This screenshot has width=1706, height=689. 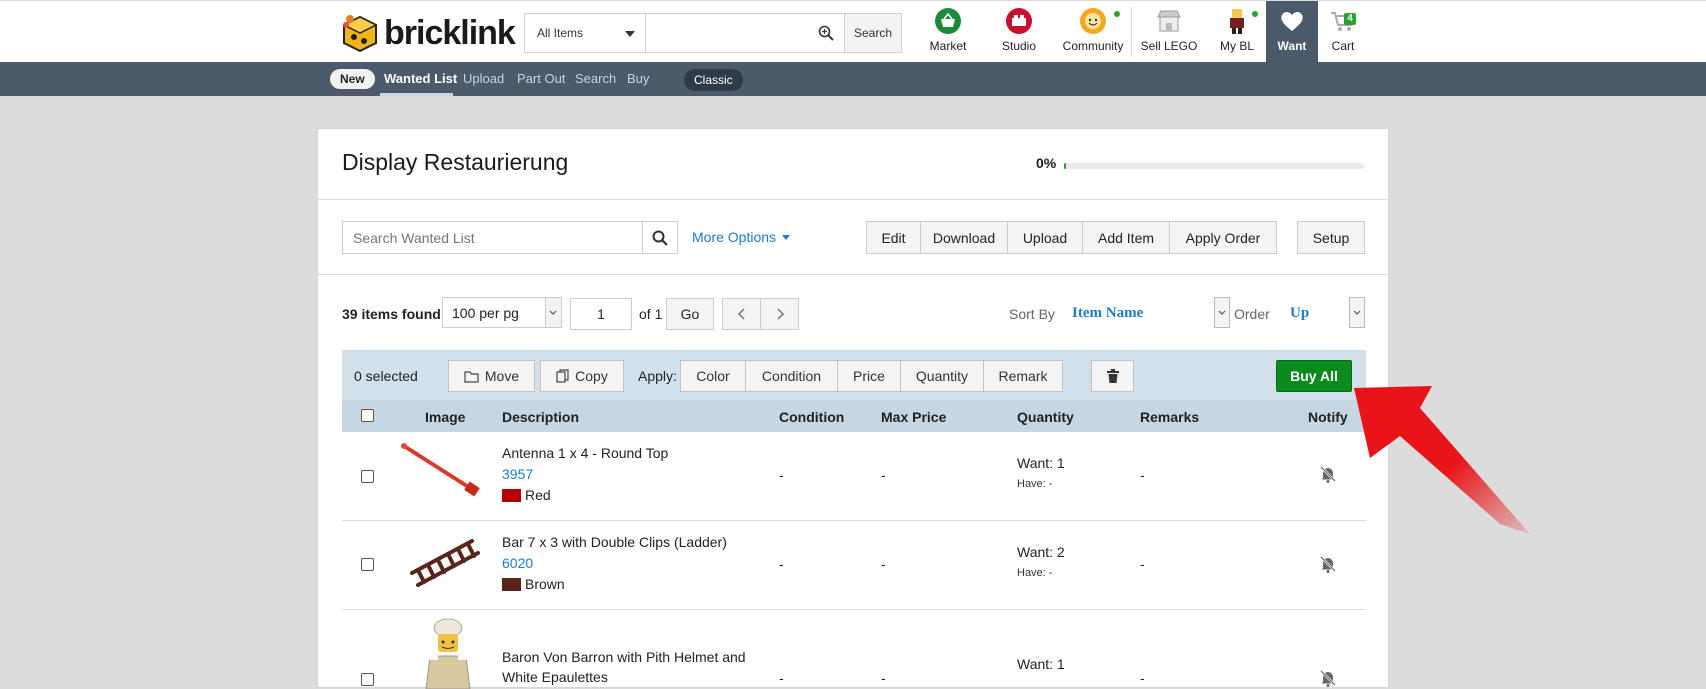 I want to click on subnav-upload: Upload, so click(x=483, y=78).